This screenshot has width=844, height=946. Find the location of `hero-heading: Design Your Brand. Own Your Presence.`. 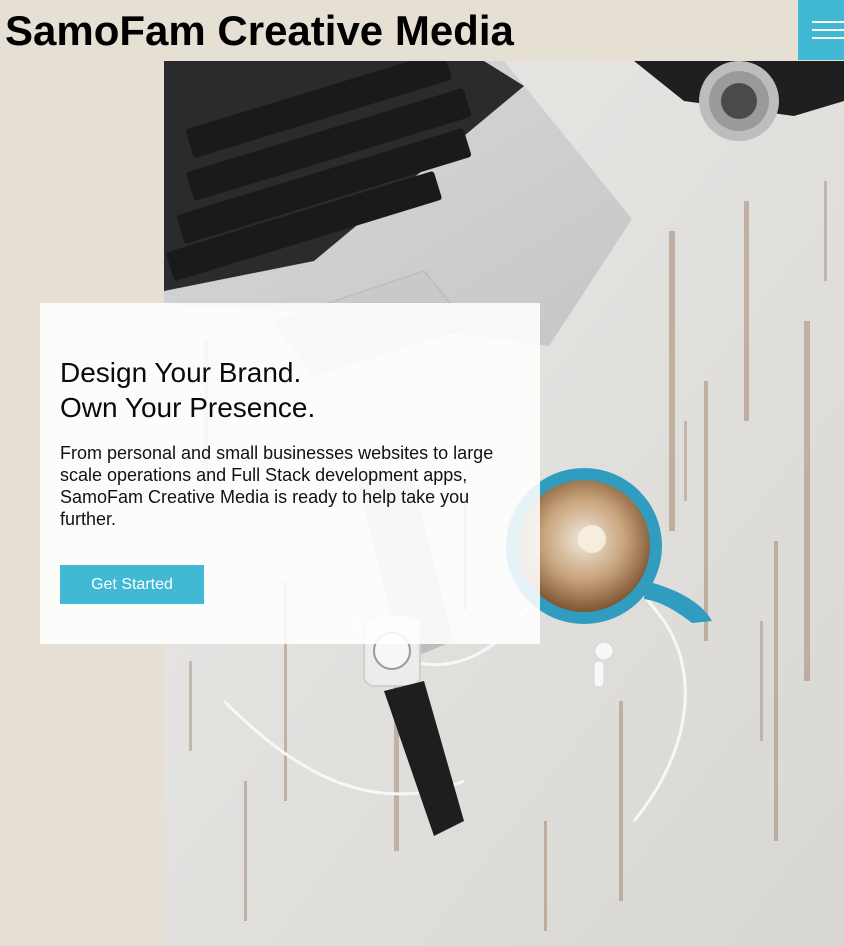

hero-heading: Design Your Brand. Own Your Presence. is located at coordinates (187, 390).